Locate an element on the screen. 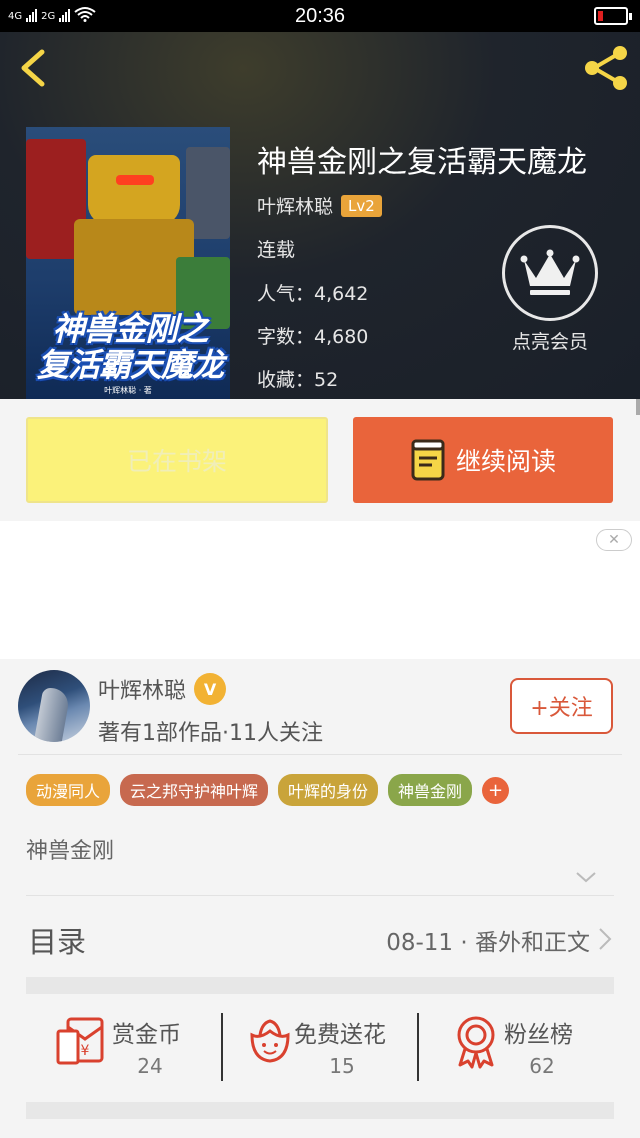  vip-circle is located at coordinates (550, 273).